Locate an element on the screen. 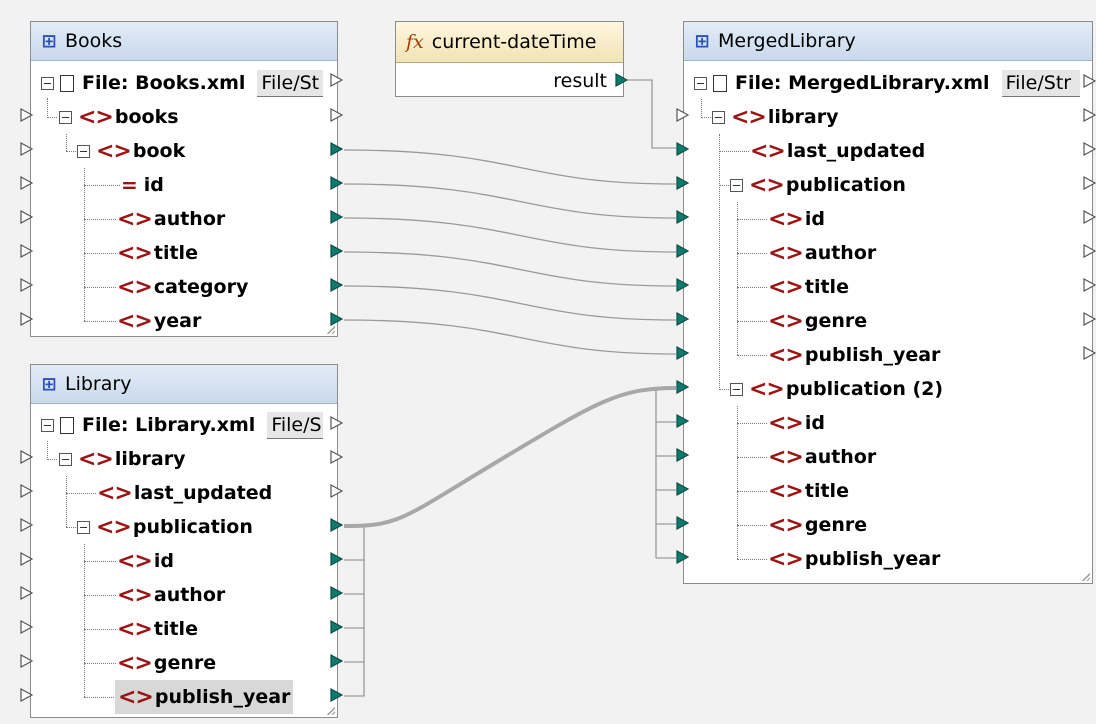  merged-p1-id: <> id is located at coordinates (796, 219).